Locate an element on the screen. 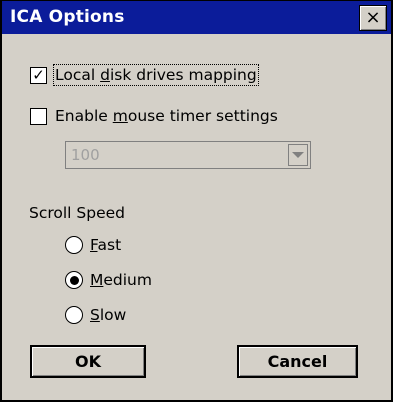 This screenshot has height=403, width=393. scroll-speed-slow: Slow is located at coordinates (95, 315).